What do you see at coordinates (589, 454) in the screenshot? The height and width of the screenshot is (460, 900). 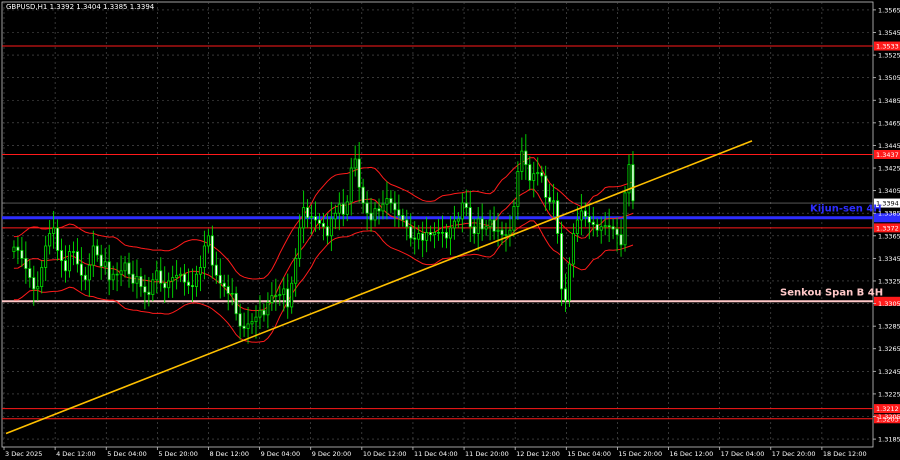 I see `x-tick-label: 15 Dec 04:00` at bounding box center [589, 454].